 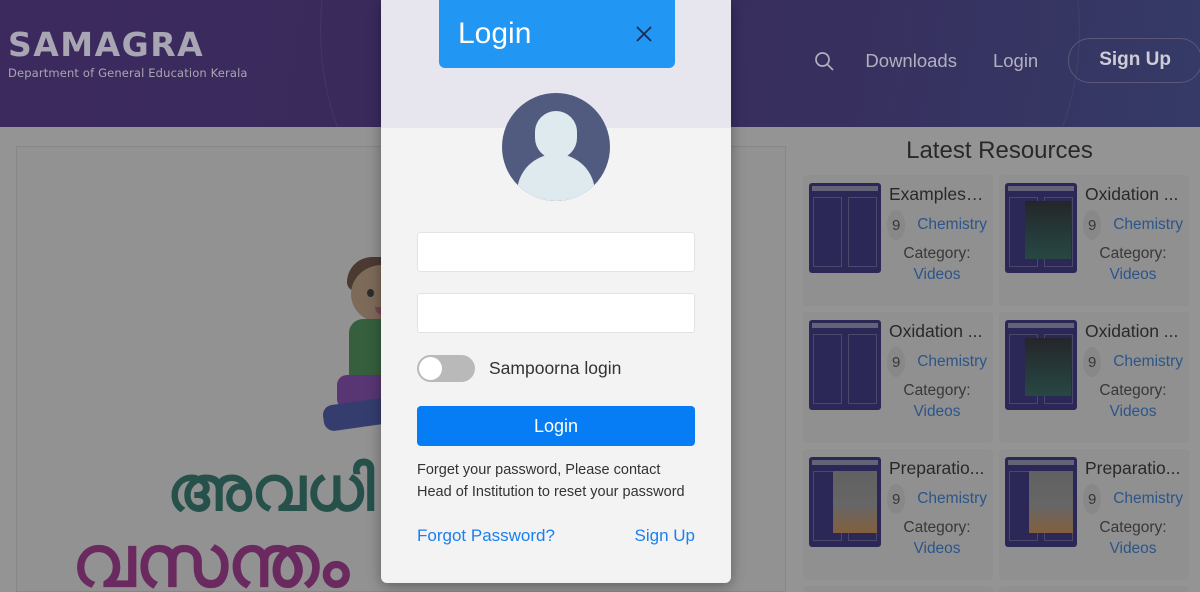 What do you see at coordinates (556, 313) in the screenshot?
I see `password-input` at bounding box center [556, 313].